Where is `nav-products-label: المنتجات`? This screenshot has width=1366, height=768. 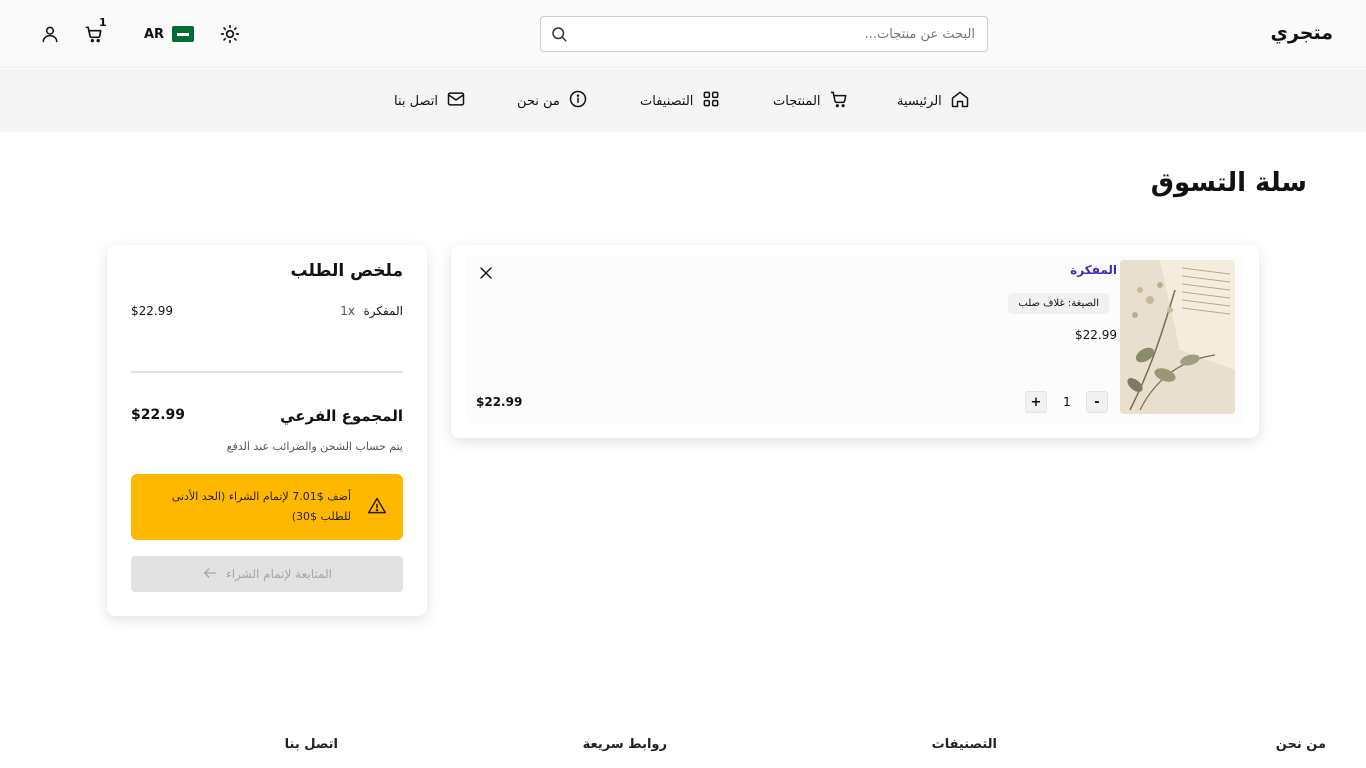
nav-products-label: المنتجات is located at coordinates (797, 101).